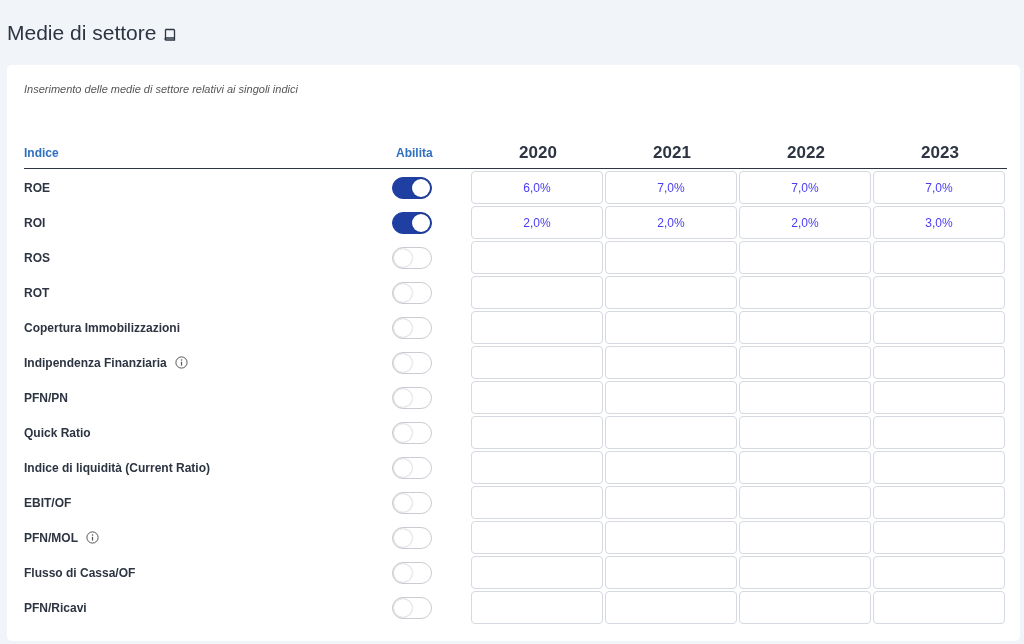 This screenshot has width=1024, height=644. What do you see at coordinates (80, 572) in the screenshot?
I see `index-label: Flusso di Cassa/OF` at bounding box center [80, 572].